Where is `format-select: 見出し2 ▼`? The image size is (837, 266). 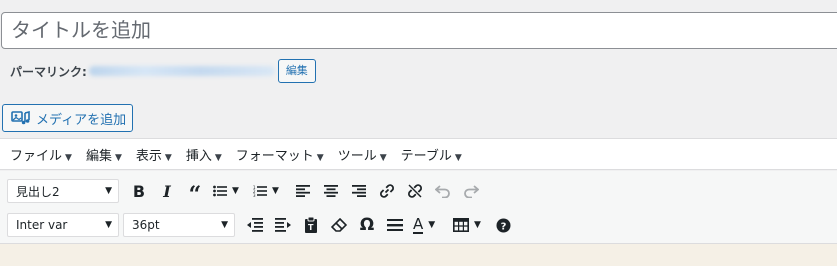 format-select: 見出し2 ▼ is located at coordinates (63, 191).